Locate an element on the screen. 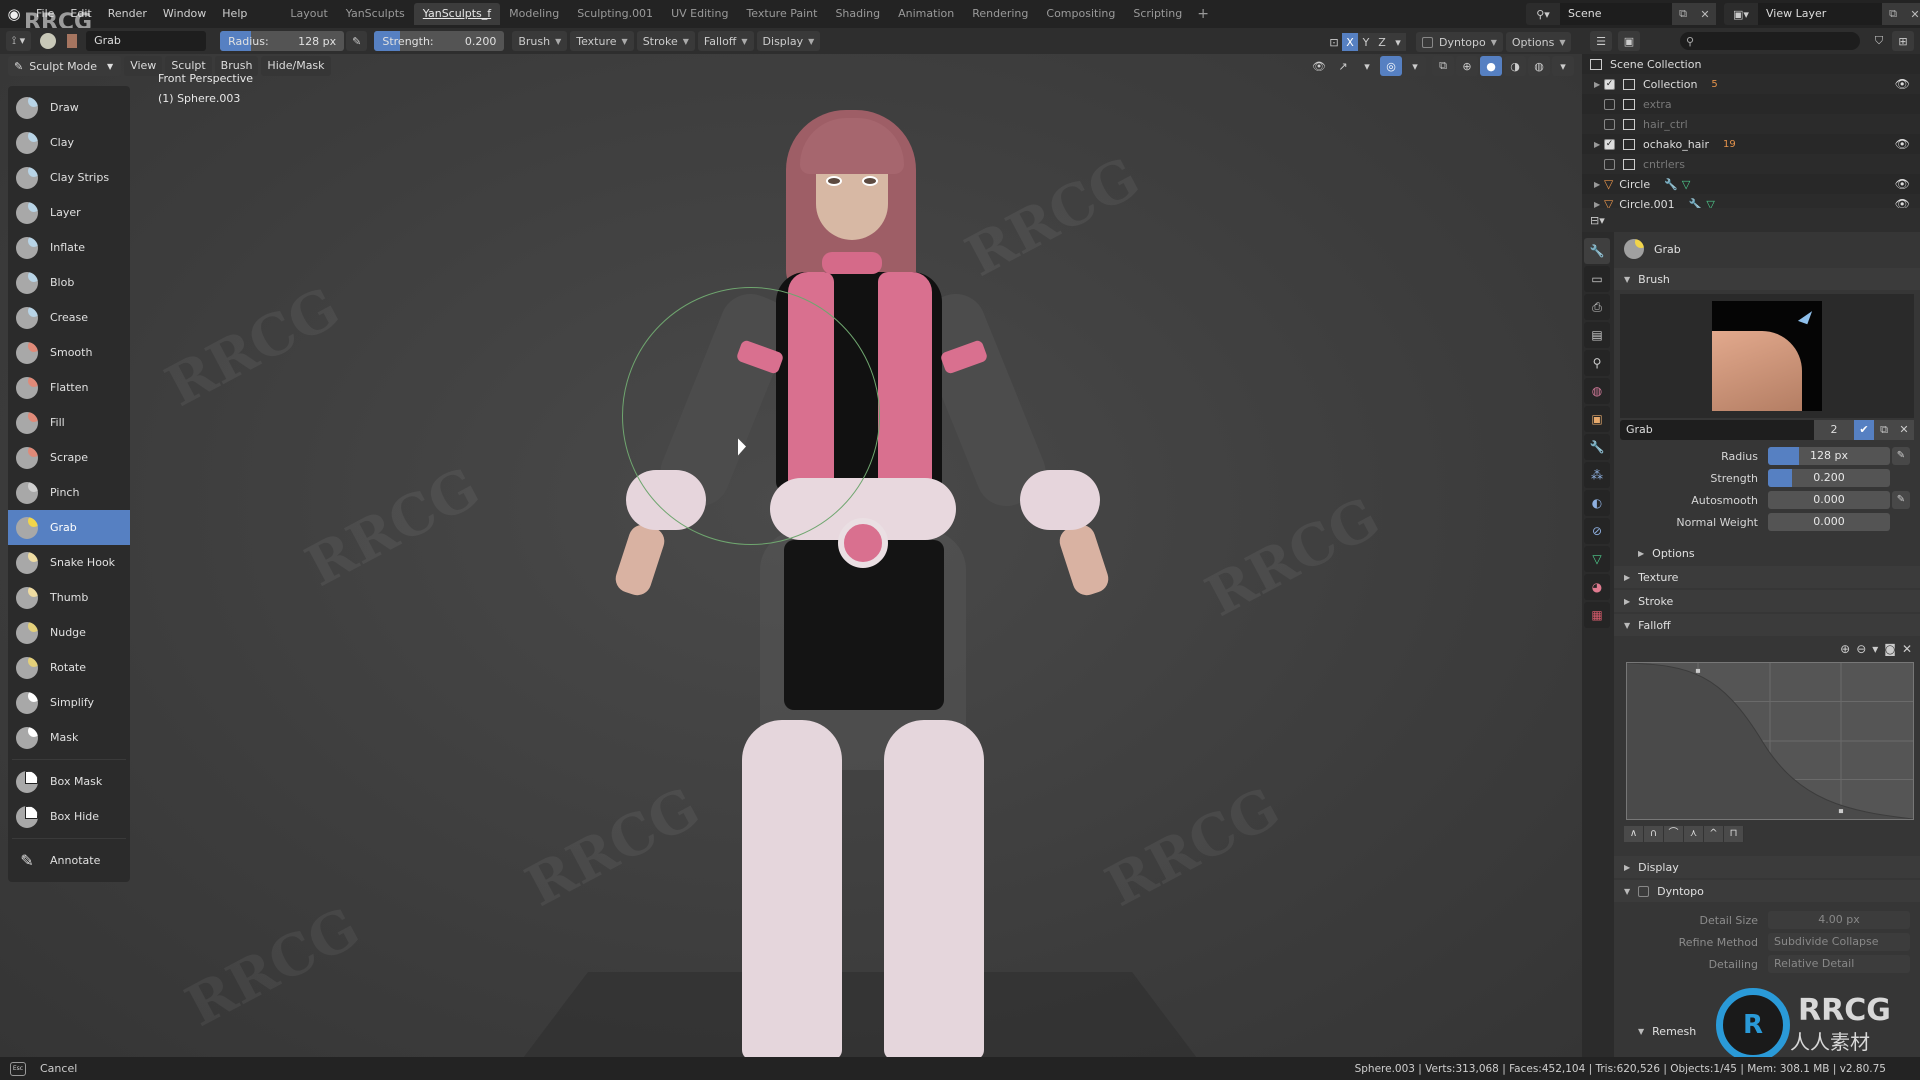 The width and height of the screenshot is (1920, 1080). tab-compositing: Compositing is located at coordinates (1080, 14).